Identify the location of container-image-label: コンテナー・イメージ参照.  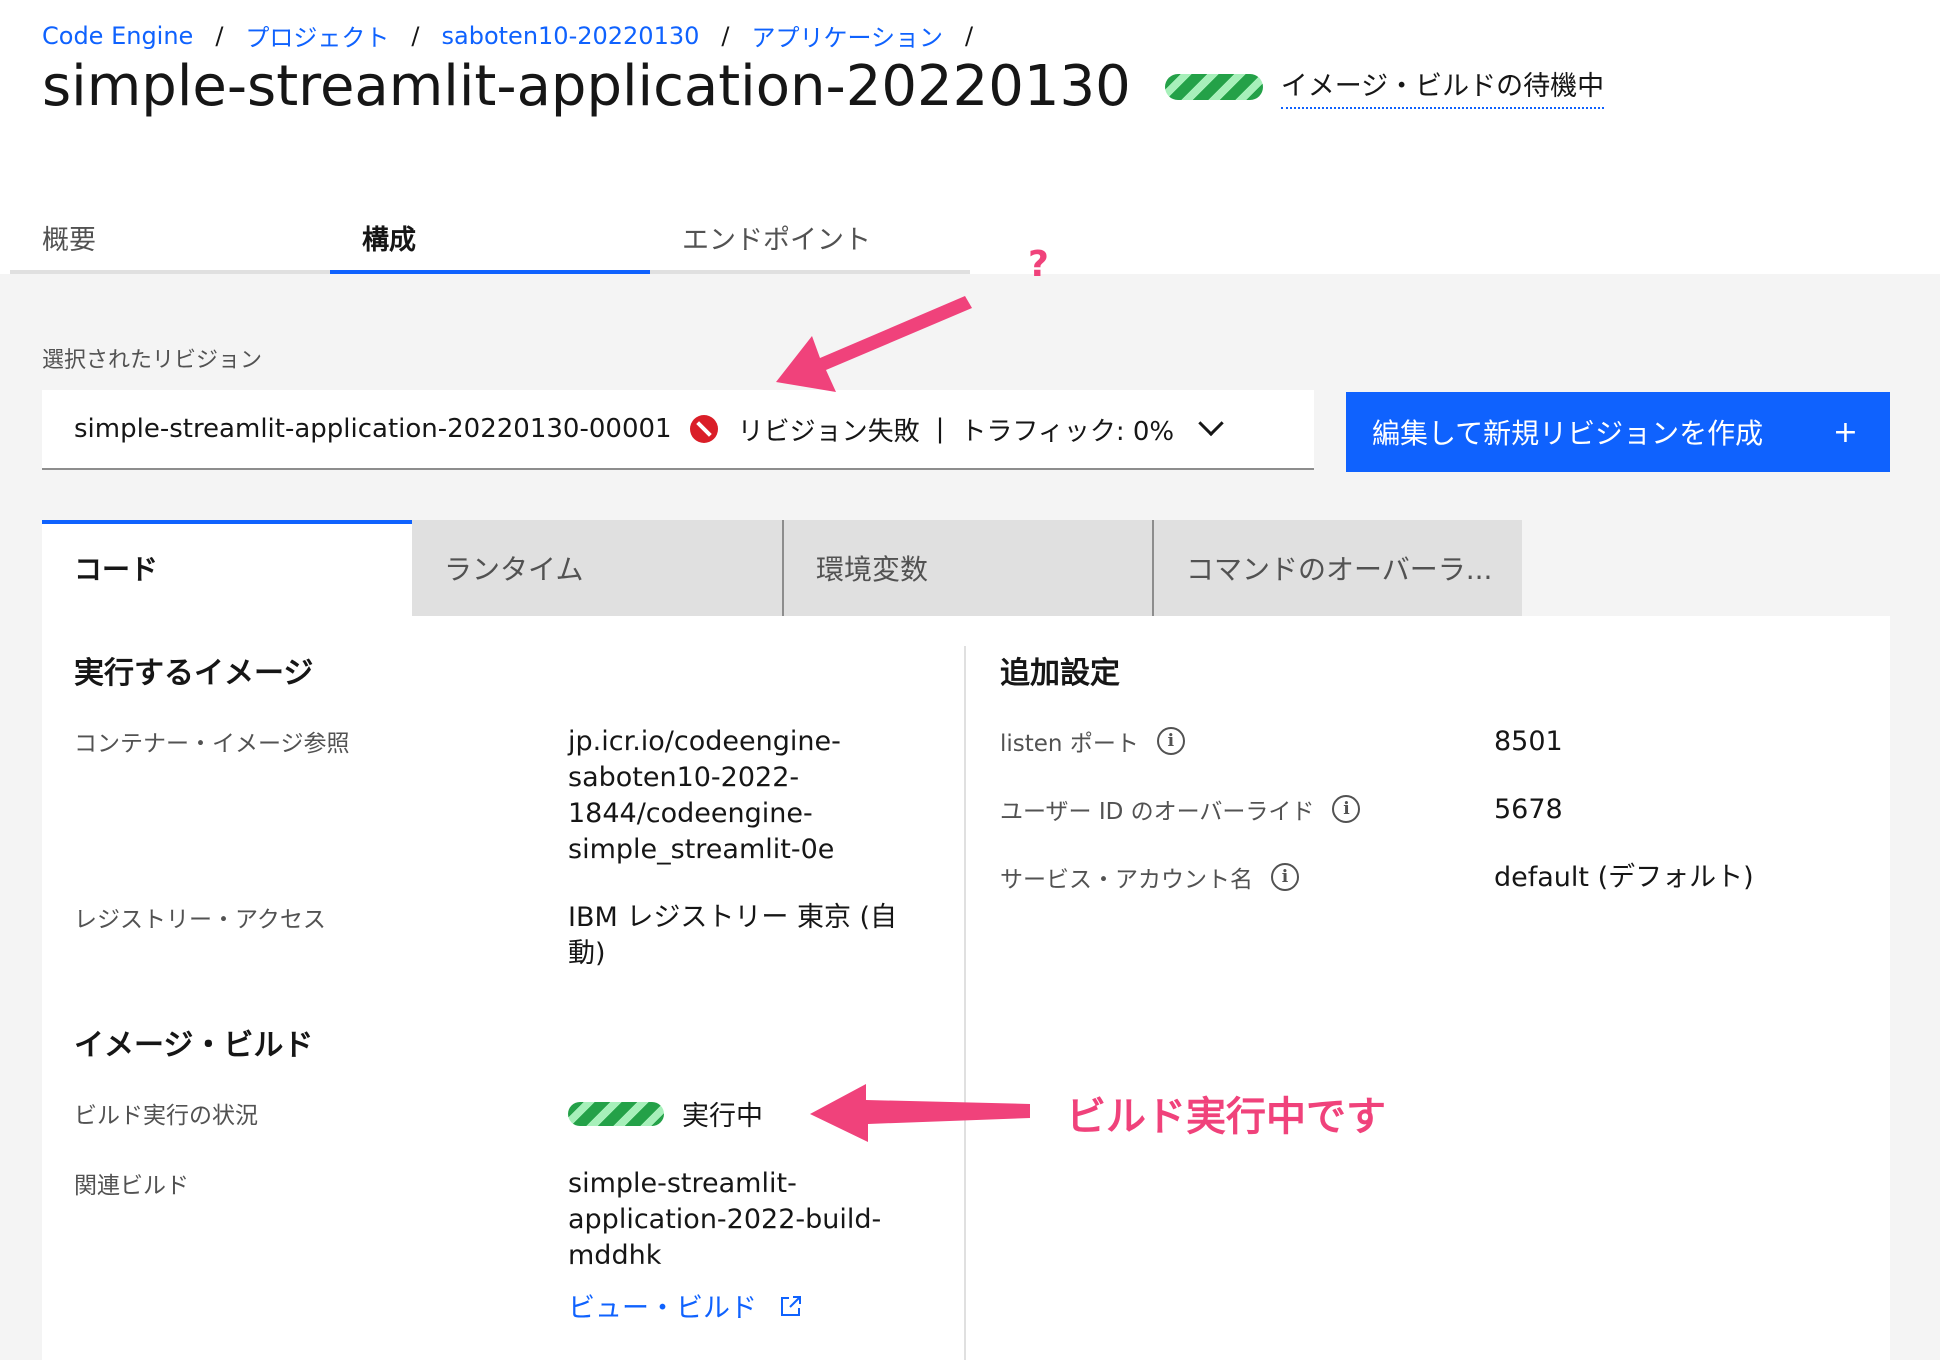
(212, 744).